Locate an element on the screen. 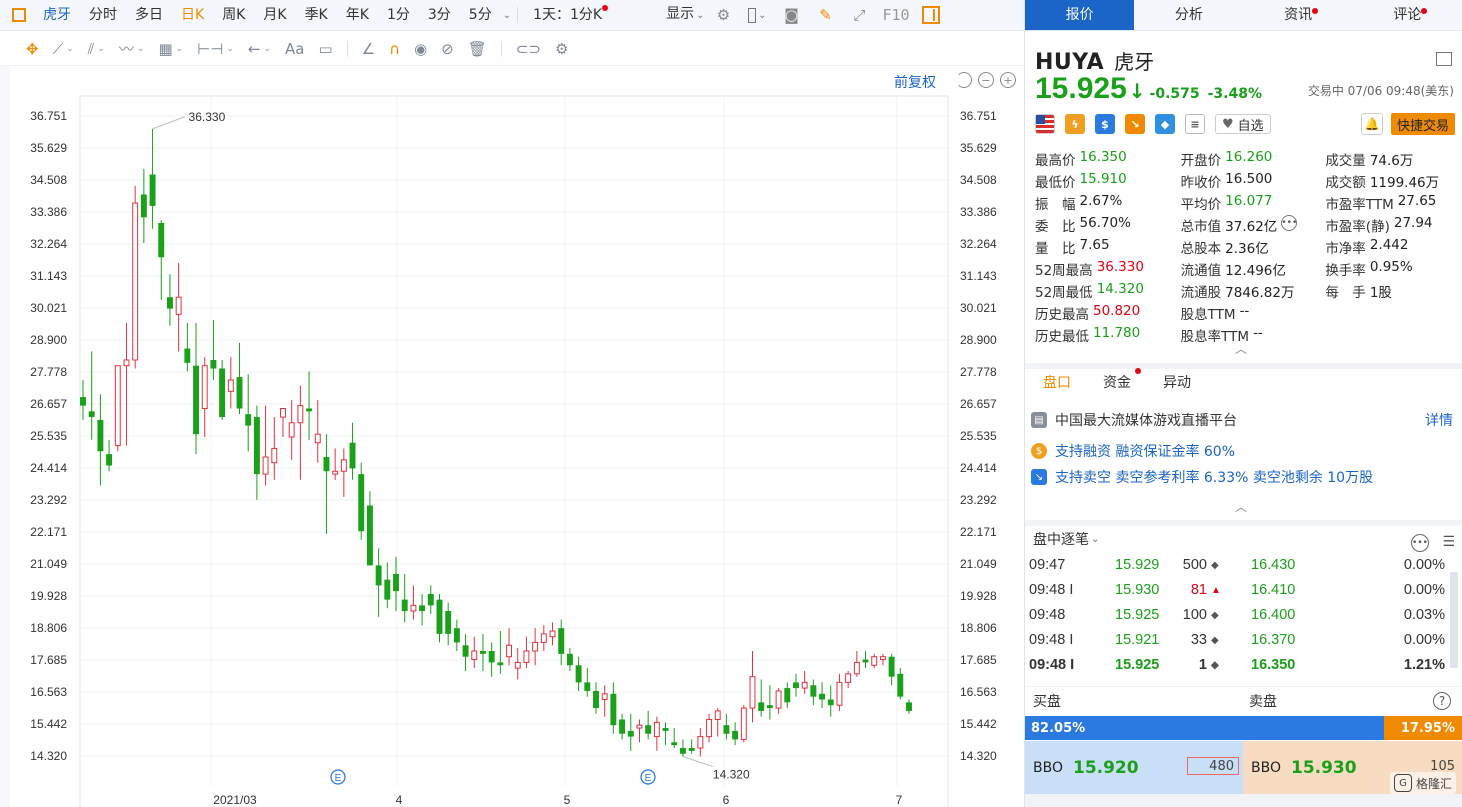 The width and height of the screenshot is (1462, 807). tick-time: 09:48 I is located at coordinates (1052, 665).